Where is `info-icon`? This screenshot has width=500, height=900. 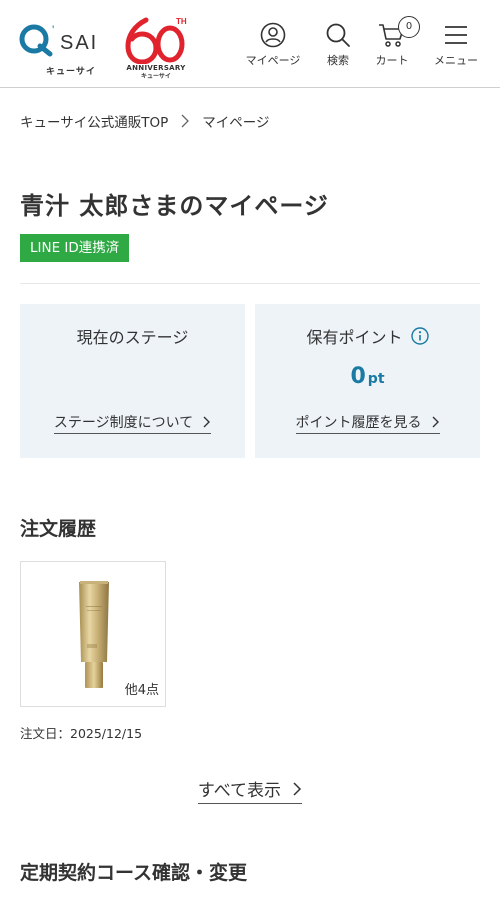
info-icon is located at coordinates (419, 336).